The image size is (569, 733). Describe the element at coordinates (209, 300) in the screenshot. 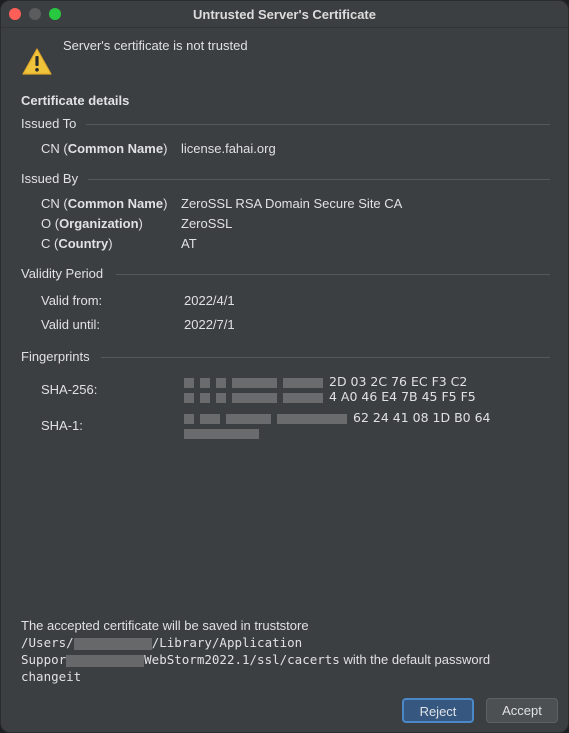

I see `valid-from-value: 2022/4/1` at that location.